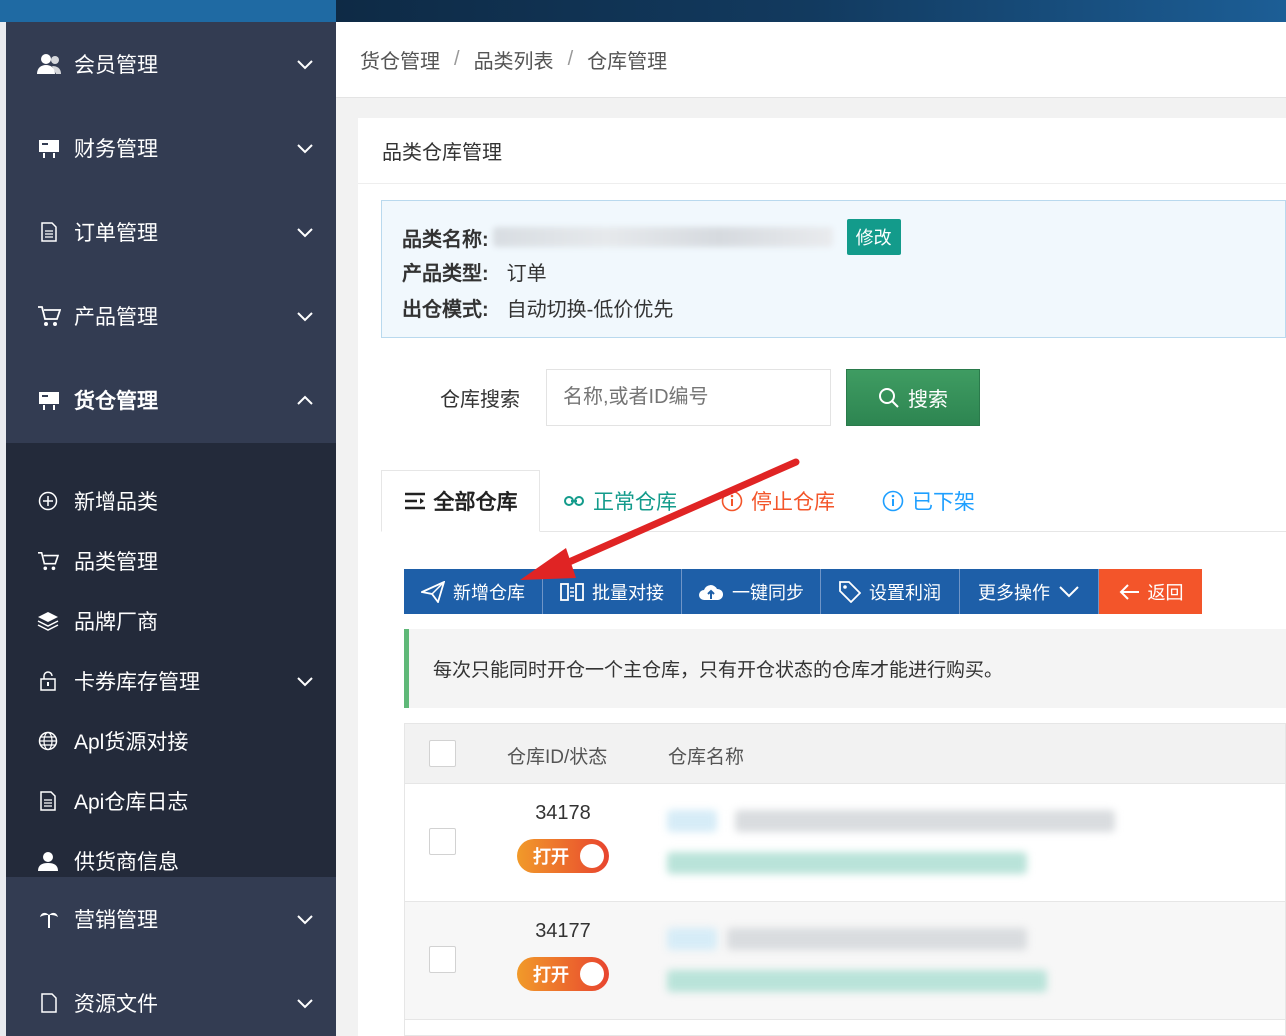 The height and width of the screenshot is (1036, 1286). What do you see at coordinates (574, 501) in the screenshot?
I see `link-icon` at bounding box center [574, 501].